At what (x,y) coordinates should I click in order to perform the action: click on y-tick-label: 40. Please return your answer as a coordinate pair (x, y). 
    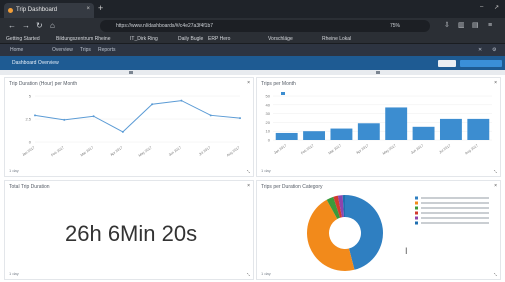
    Looking at the image, I should click on (268, 104).